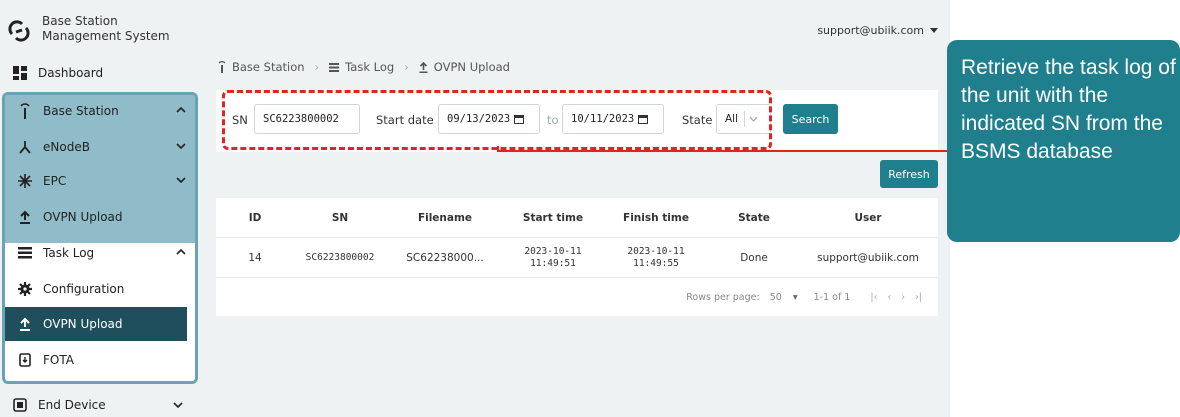 The image size is (1180, 417). Describe the element at coordinates (873, 297) in the screenshot. I see `first-page-icon: |‹` at that location.